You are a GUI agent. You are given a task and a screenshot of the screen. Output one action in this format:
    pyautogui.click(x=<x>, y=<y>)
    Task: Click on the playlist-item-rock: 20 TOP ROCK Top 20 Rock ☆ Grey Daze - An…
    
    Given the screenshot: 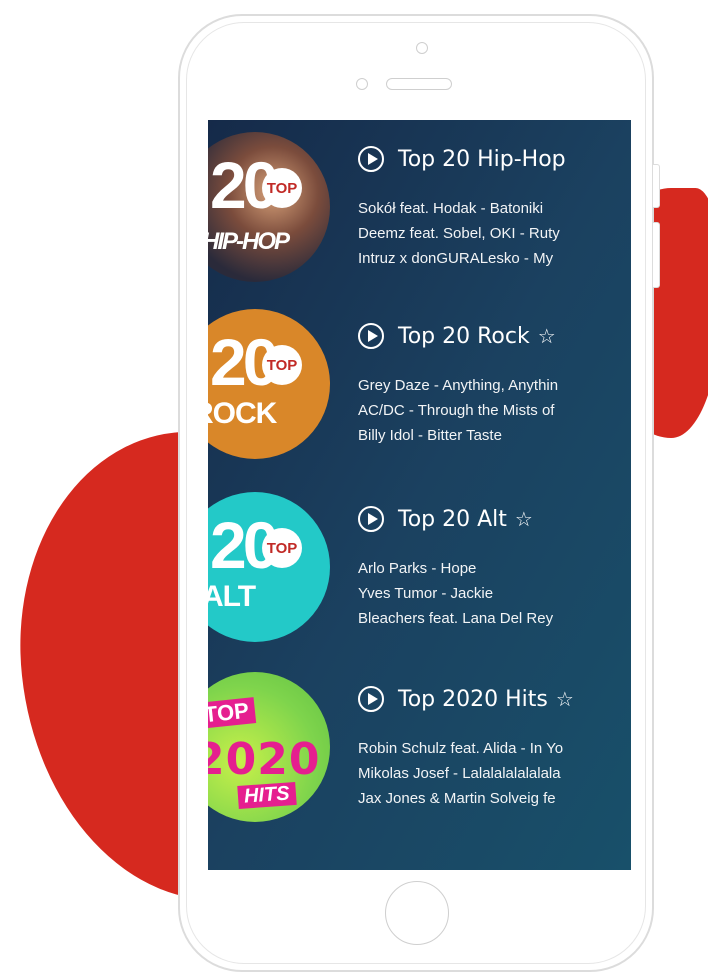 What is the action you would take?
    pyautogui.click(x=419, y=385)
    